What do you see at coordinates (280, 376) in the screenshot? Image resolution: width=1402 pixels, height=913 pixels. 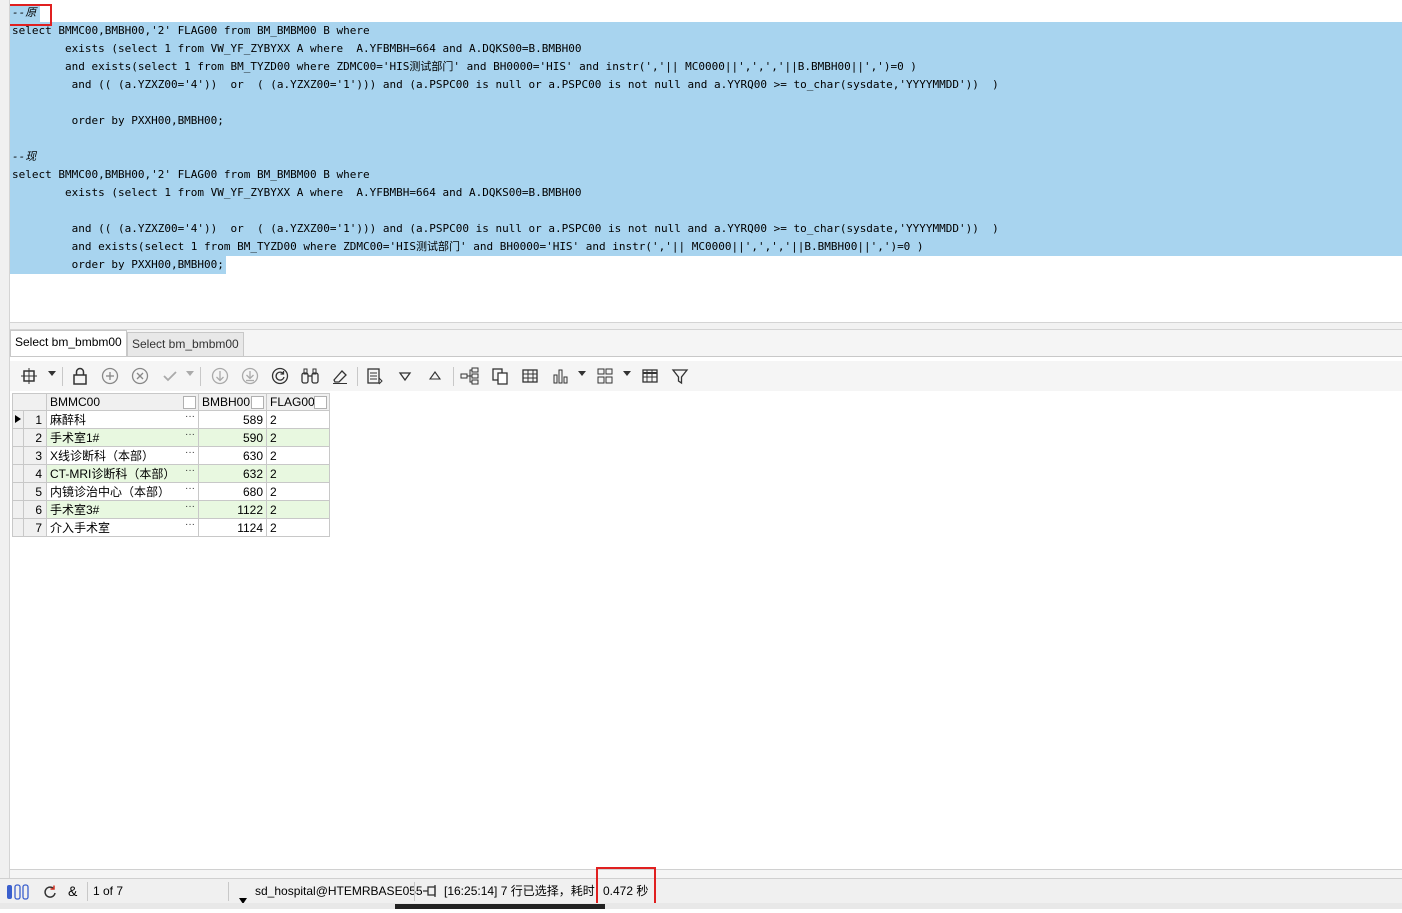 I see `refresh-icon` at bounding box center [280, 376].